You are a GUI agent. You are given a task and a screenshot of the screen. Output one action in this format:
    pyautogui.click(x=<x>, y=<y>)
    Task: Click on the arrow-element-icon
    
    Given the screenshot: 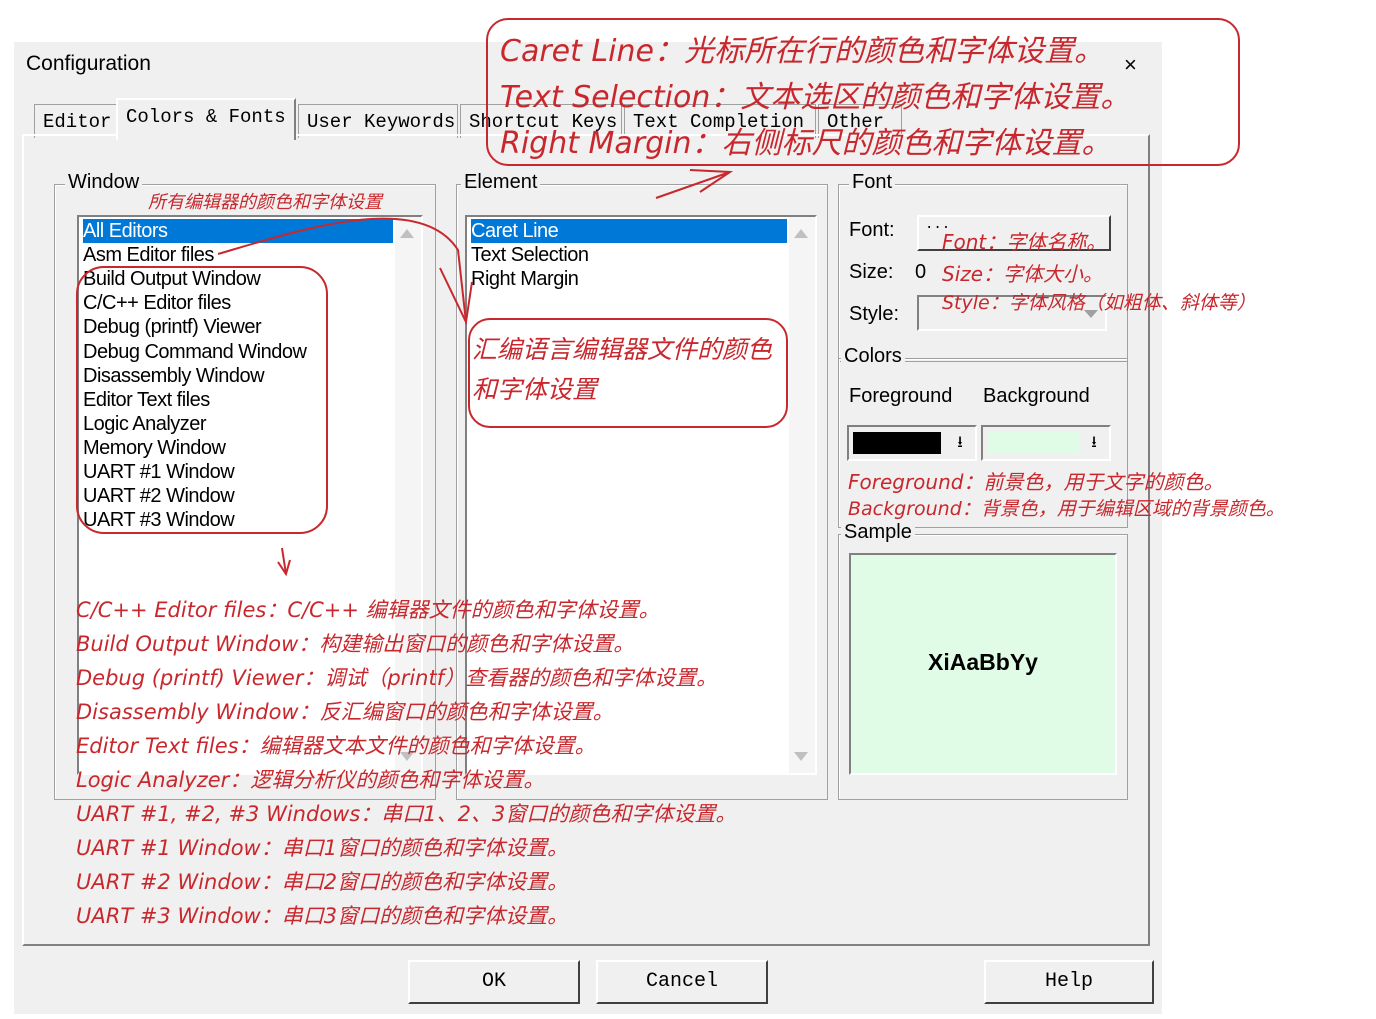 What is the action you would take?
    pyautogui.click(x=693, y=185)
    